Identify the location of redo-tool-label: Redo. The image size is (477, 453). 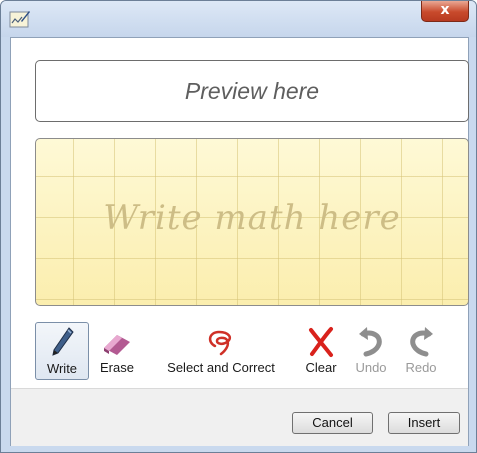
(421, 367).